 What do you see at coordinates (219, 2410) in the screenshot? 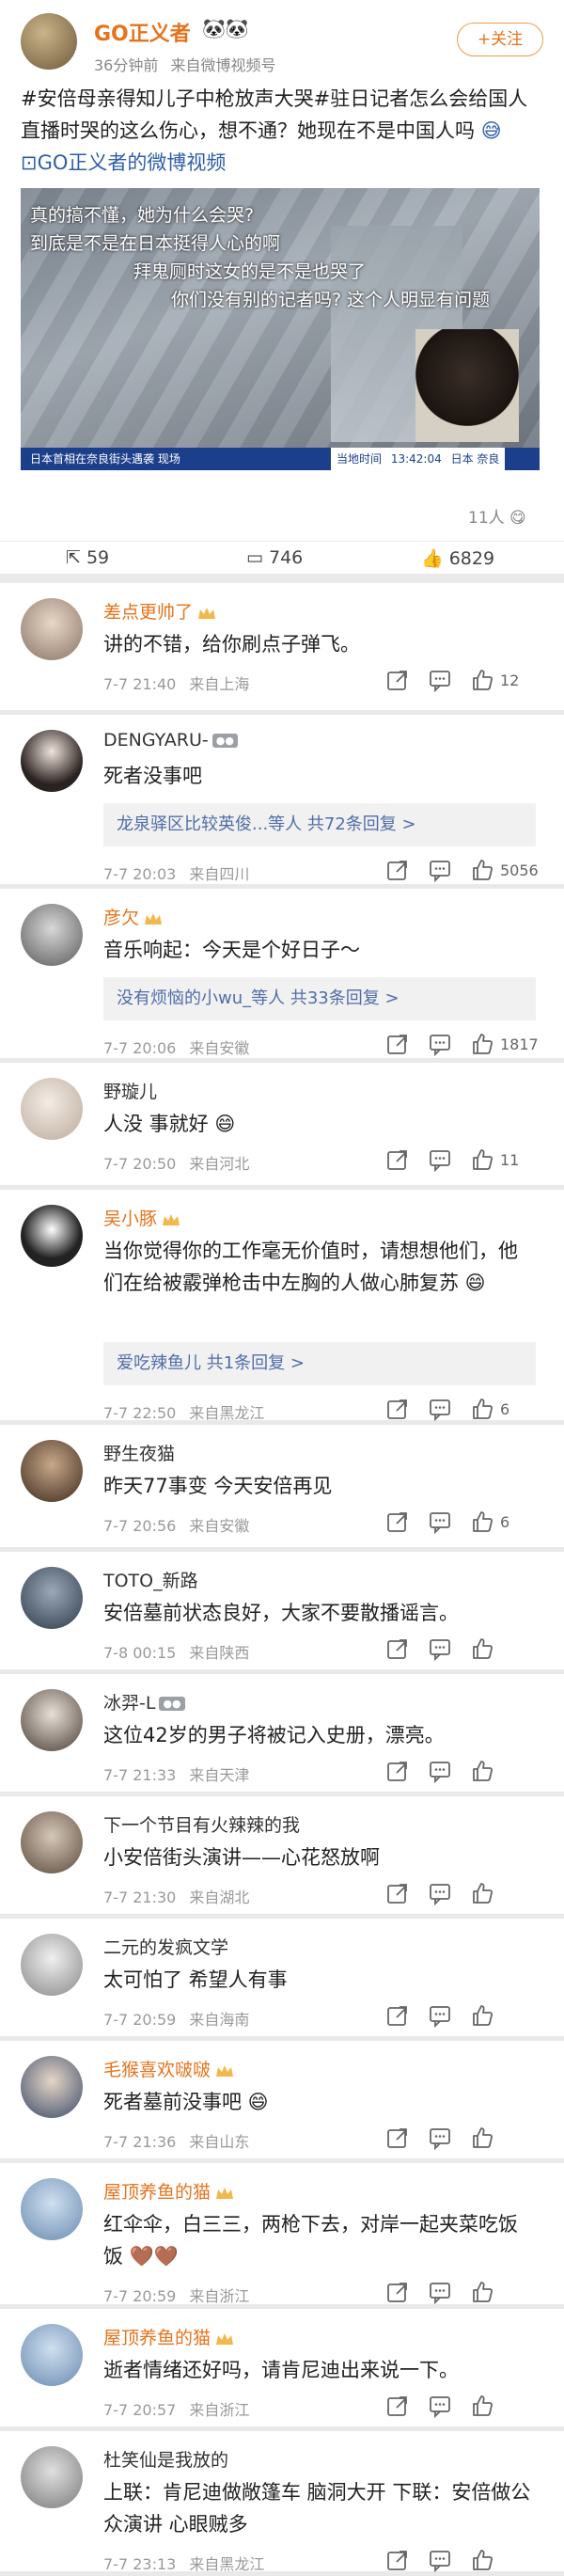
I see `comment-location: 来自浙江` at bounding box center [219, 2410].